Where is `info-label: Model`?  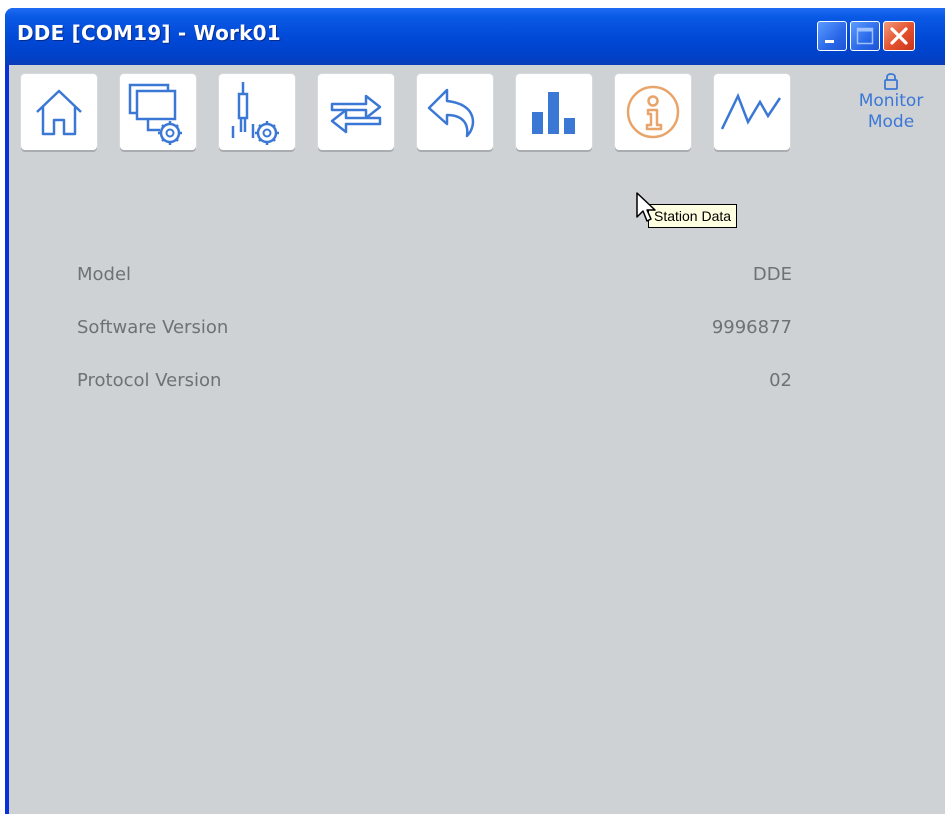
info-label: Model is located at coordinates (104, 274).